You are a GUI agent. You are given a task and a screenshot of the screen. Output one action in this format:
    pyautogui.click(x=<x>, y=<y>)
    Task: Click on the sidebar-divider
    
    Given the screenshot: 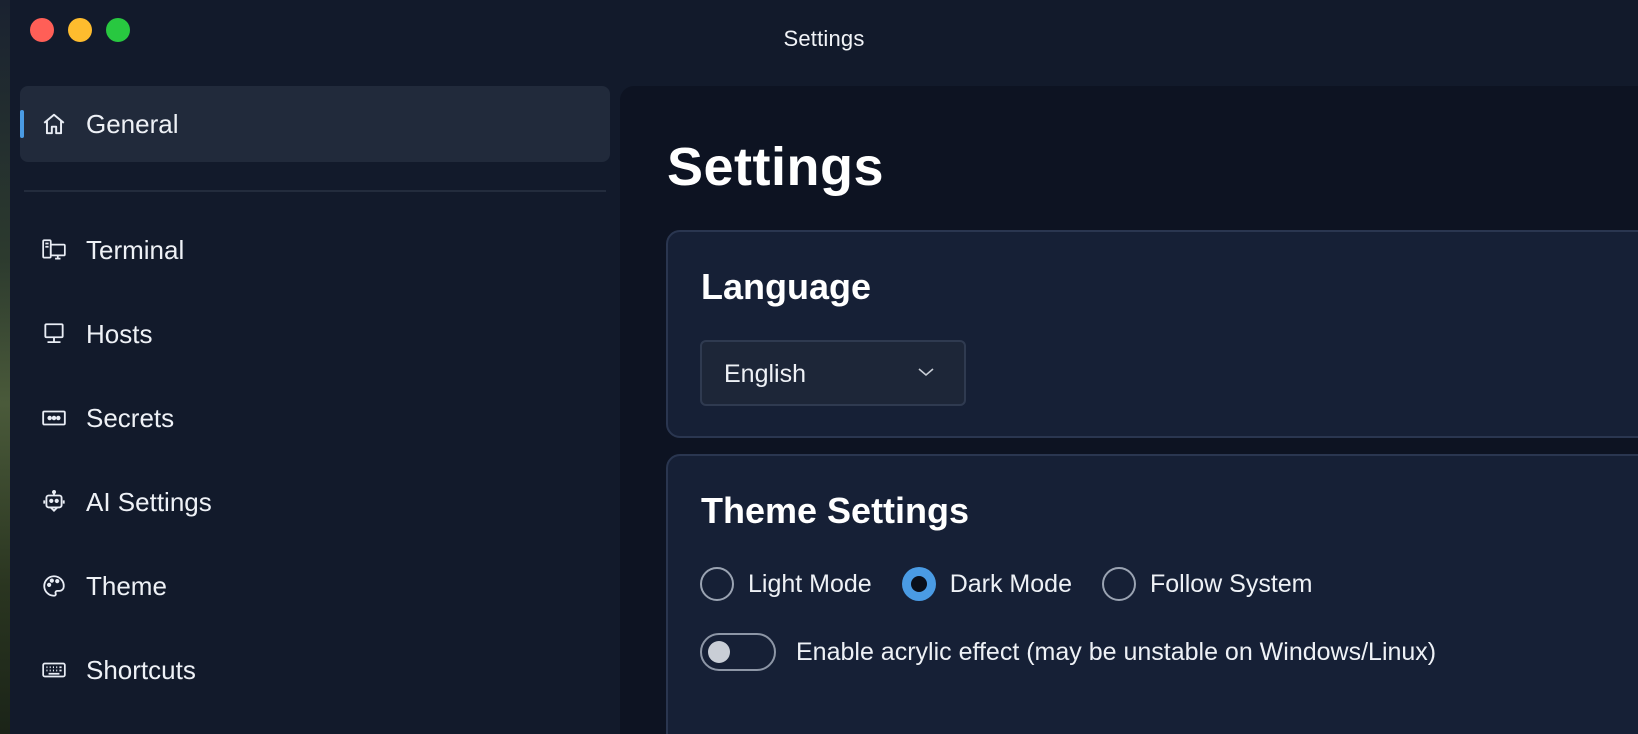 What is the action you would take?
    pyautogui.click(x=315, y=191)
    